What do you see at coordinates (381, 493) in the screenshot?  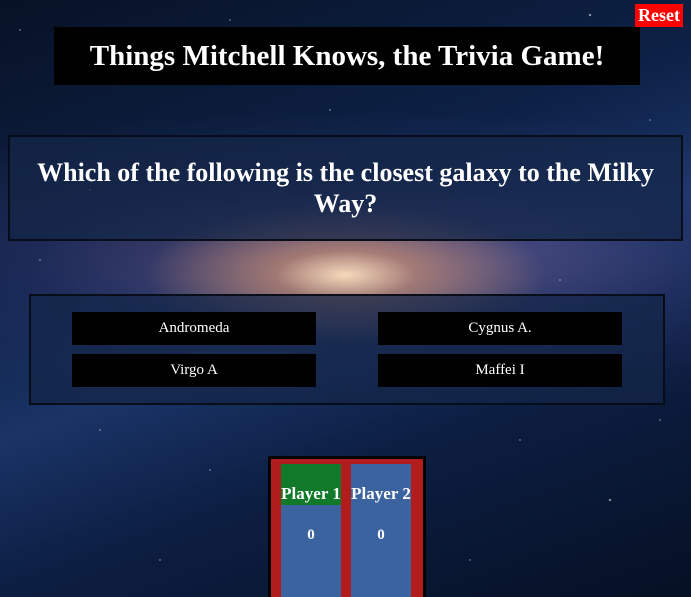 I see `player-2-label: Player 2` at bounding box center [381, 493].